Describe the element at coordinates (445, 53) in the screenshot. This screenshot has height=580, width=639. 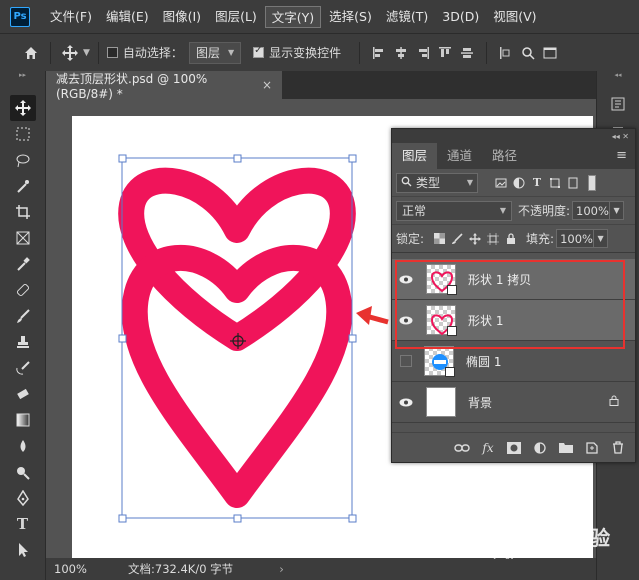
I see `align-top-icon` at that location.